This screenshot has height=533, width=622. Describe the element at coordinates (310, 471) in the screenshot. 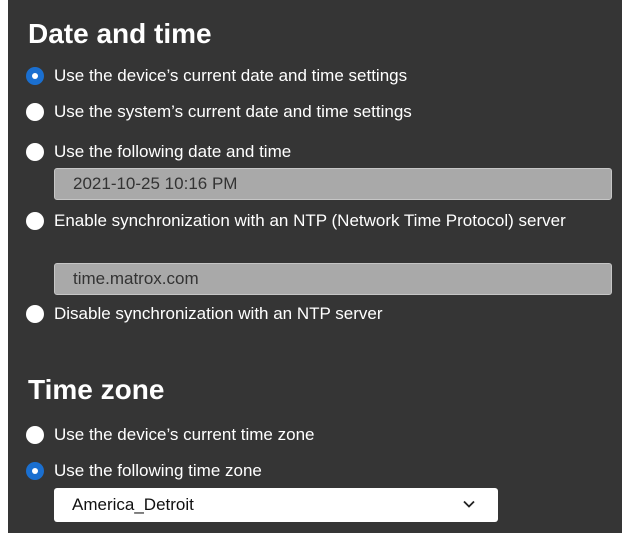

I see `radio-following-time-zone: Use the following time zone` at that location.